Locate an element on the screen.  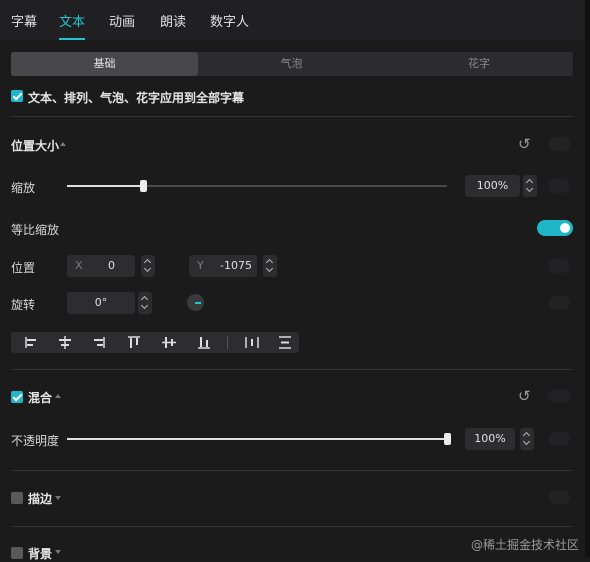
subtab-bar: 基础 气泡 花字 is located at coordinates (292, 64).